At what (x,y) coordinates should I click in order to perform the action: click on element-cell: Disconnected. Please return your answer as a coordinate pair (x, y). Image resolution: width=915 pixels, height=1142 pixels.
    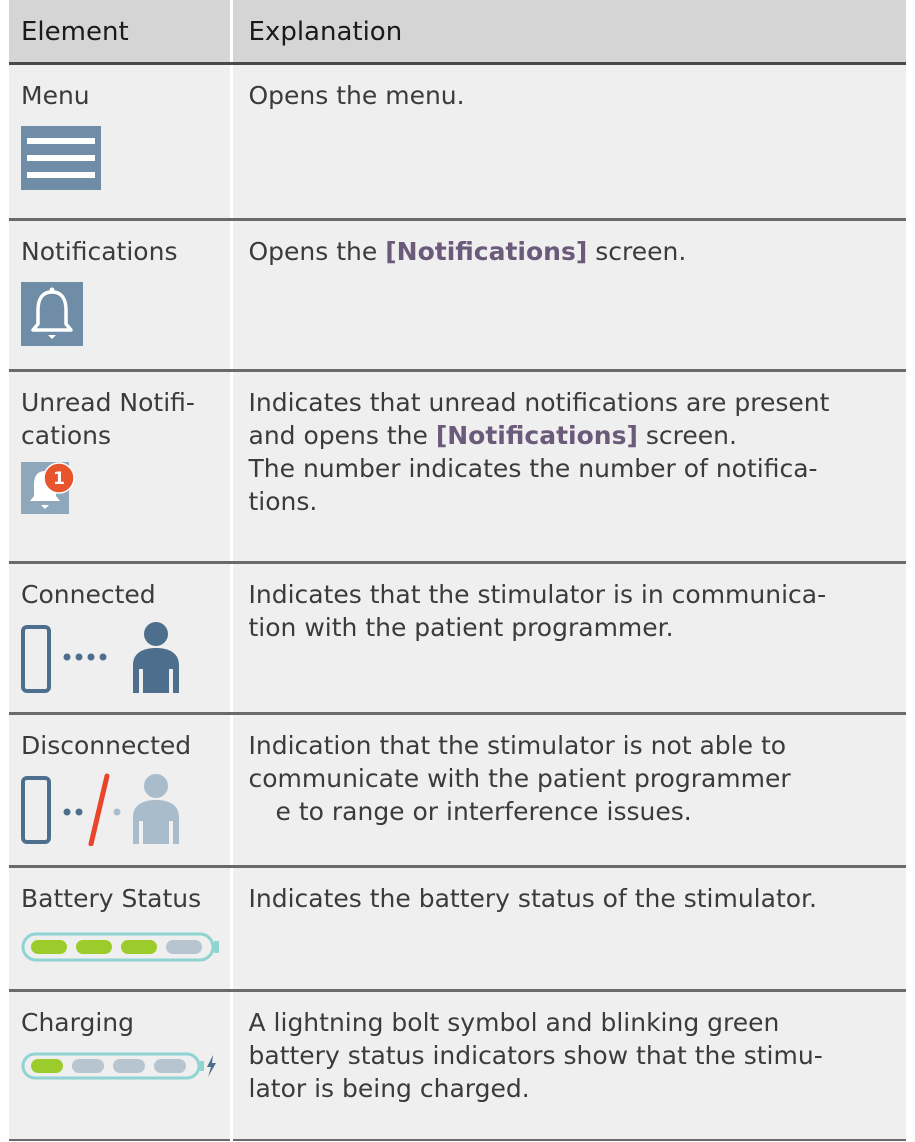
    Looking at the image, I should click on (120, 791).